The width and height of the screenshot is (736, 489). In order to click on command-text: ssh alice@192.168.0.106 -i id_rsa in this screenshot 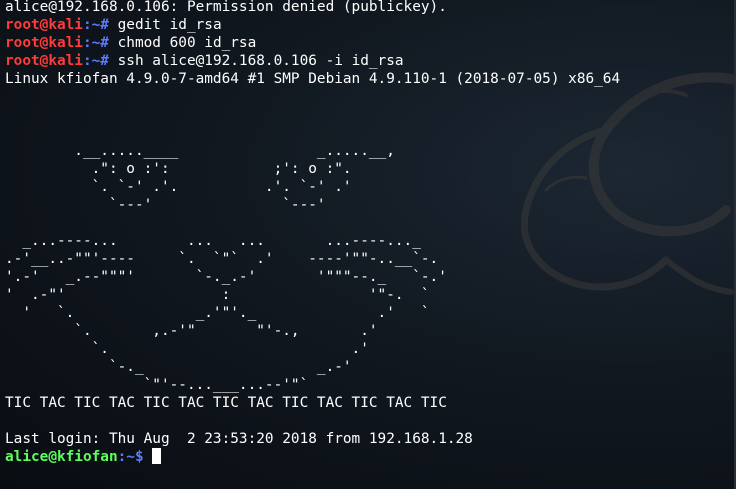, I will do `click(260, 61)`.